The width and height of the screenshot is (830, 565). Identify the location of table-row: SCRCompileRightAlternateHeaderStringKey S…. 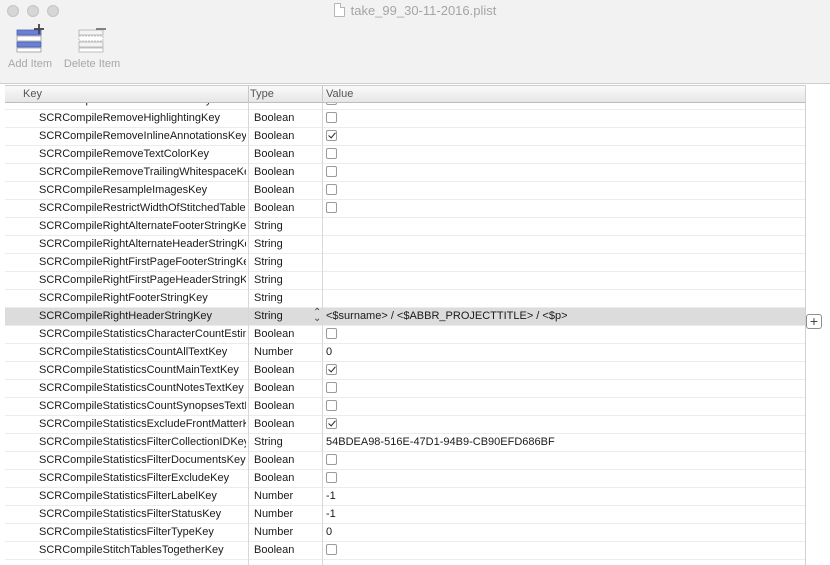
(405, 245).